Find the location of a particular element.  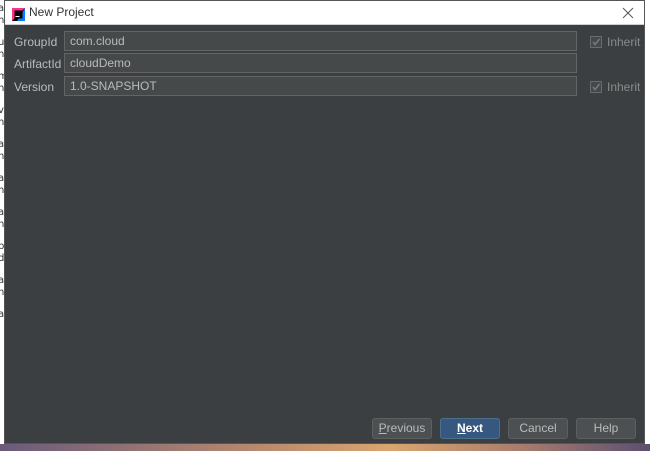

version-inherit-toggle: Inherit is located at coordinates (615, 87).